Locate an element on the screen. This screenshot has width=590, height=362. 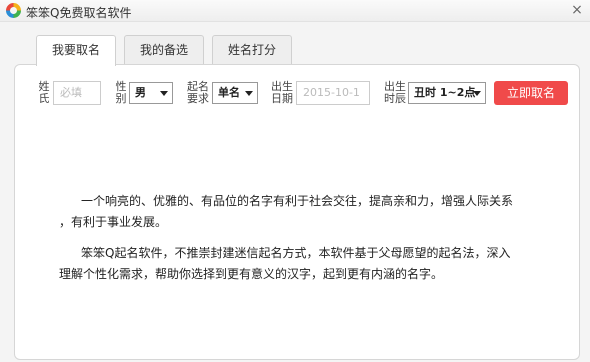
generate-name-button: 立即取名 is located at coordinates (531, 93).